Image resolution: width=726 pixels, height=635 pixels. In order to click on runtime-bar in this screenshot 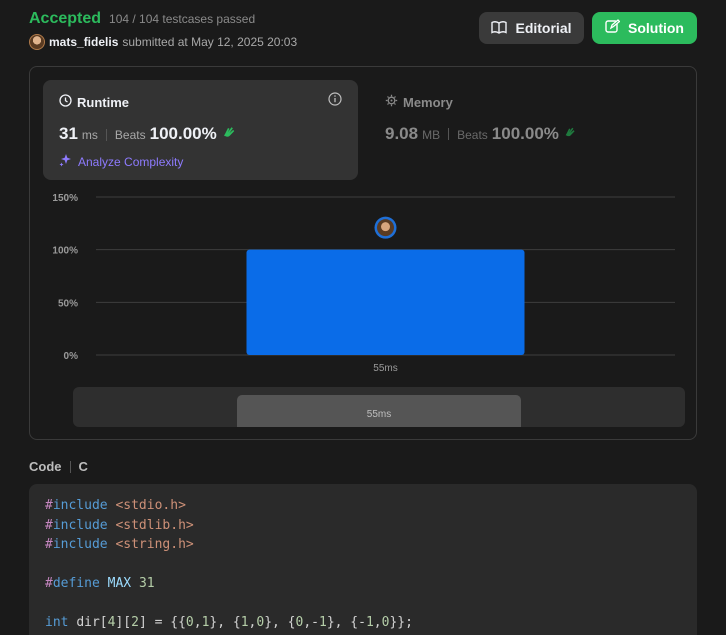, I will do `click(385, 302)`.